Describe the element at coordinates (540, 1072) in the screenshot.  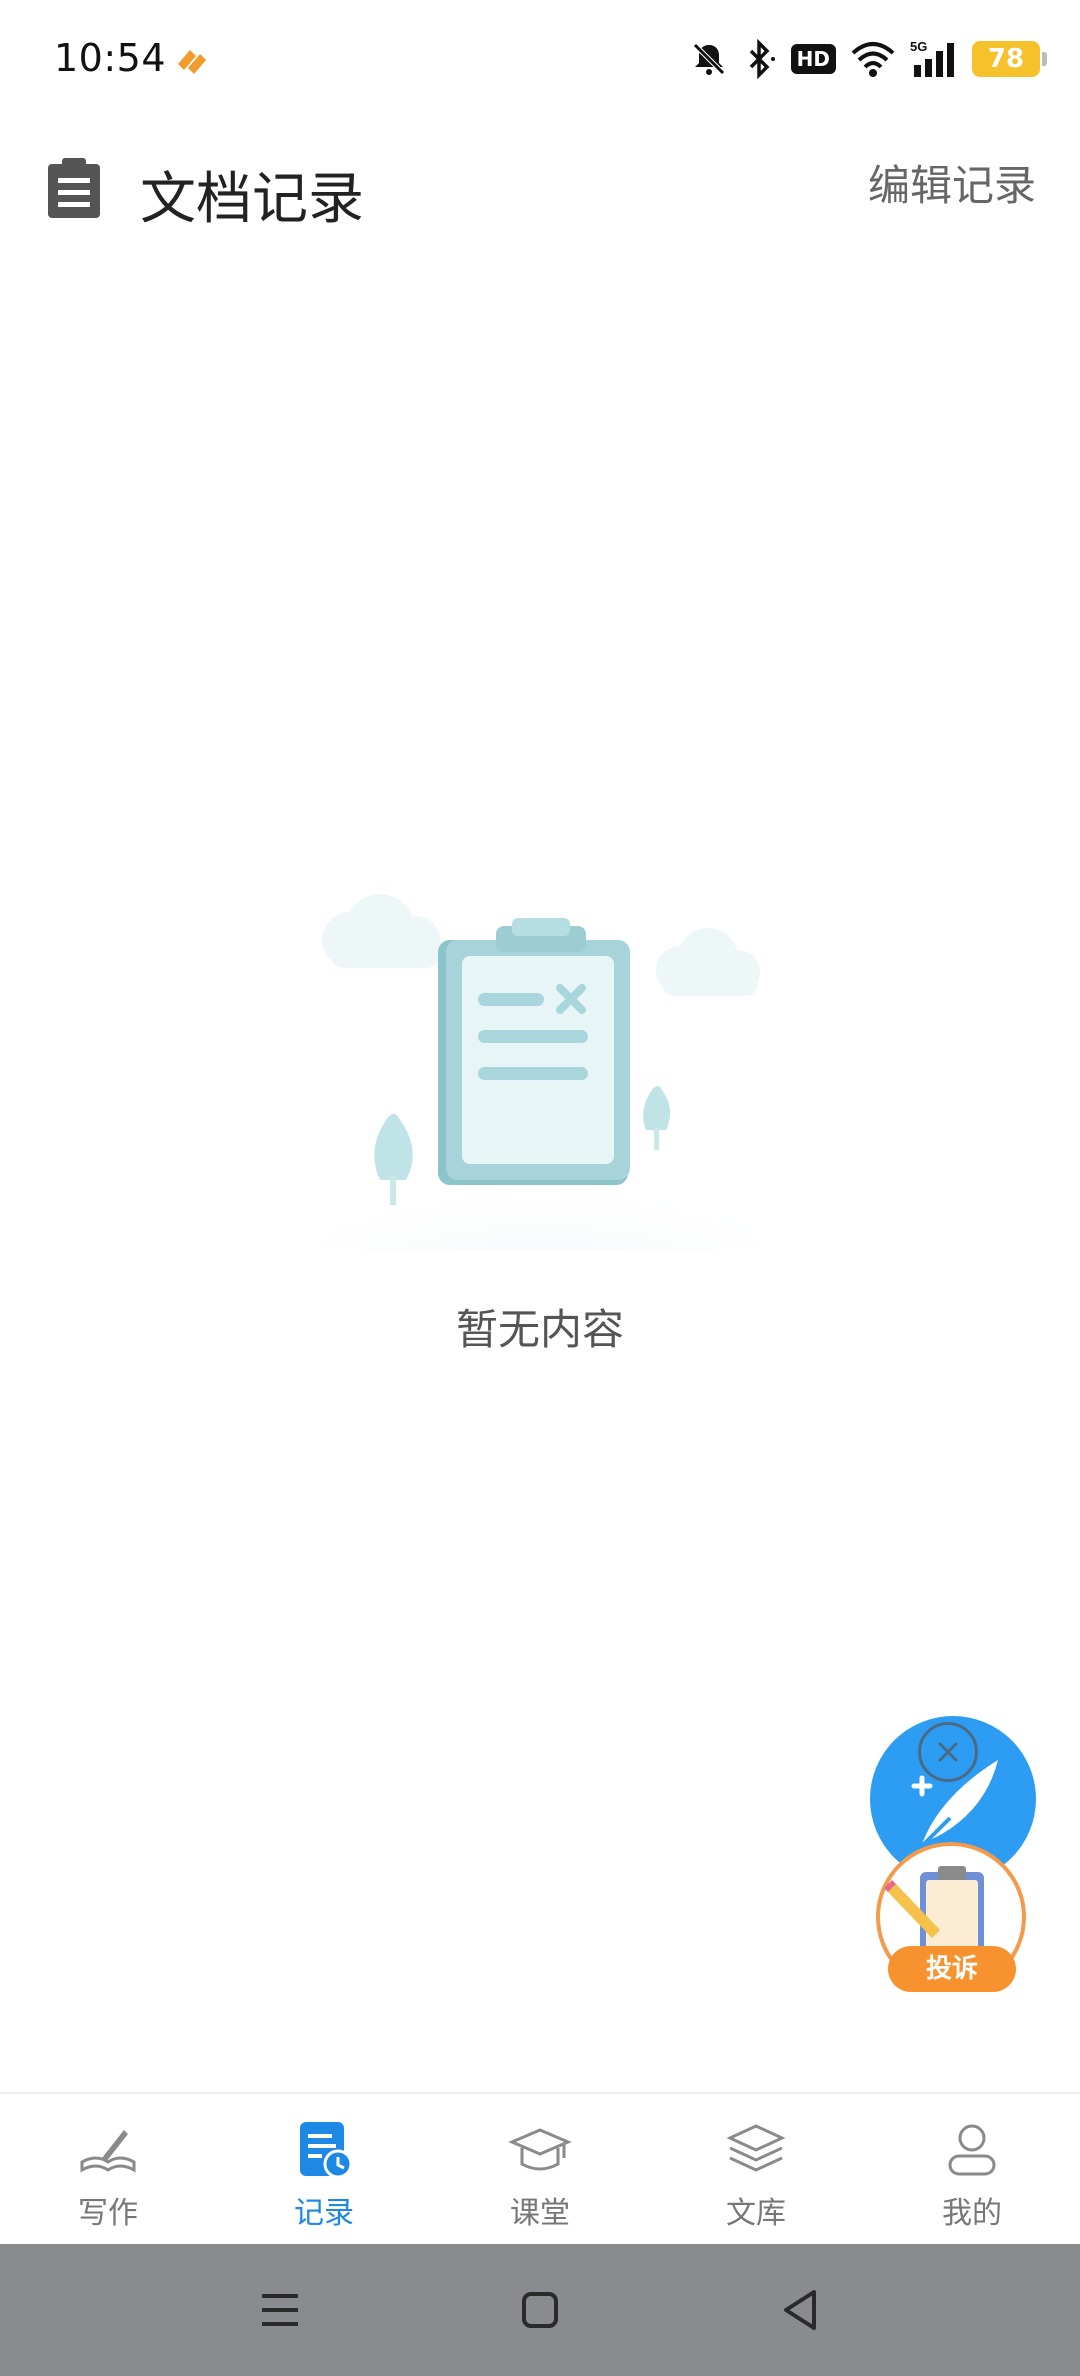
I see `empty-clipboard-illustration` at that location.